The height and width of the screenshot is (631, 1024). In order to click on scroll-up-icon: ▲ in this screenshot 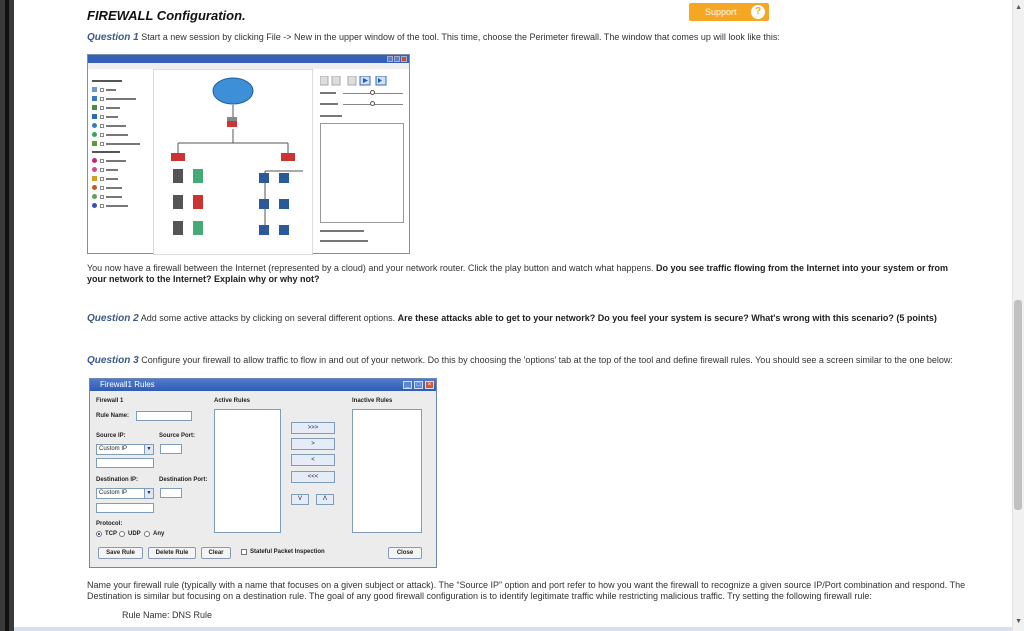, I will do `click(1018, 7)`.